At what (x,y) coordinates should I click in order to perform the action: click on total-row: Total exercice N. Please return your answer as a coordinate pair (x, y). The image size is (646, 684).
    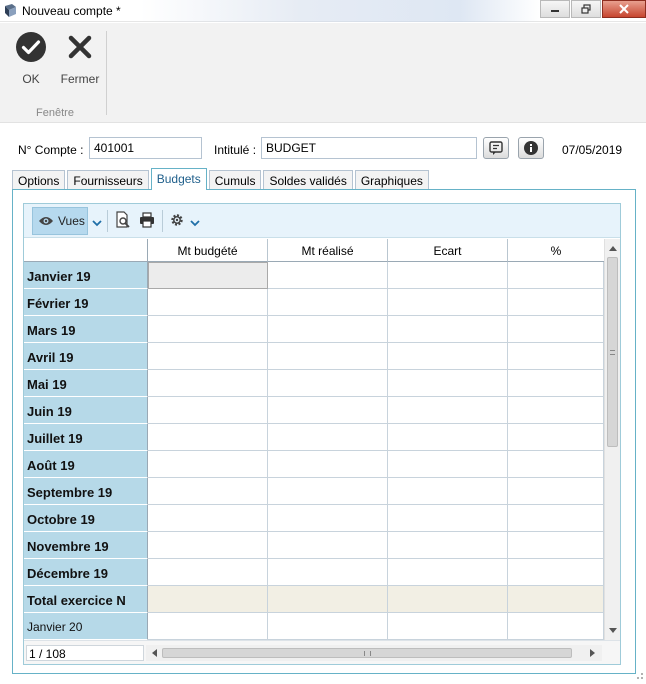
    Looking at the image, I should click on (314, 599).